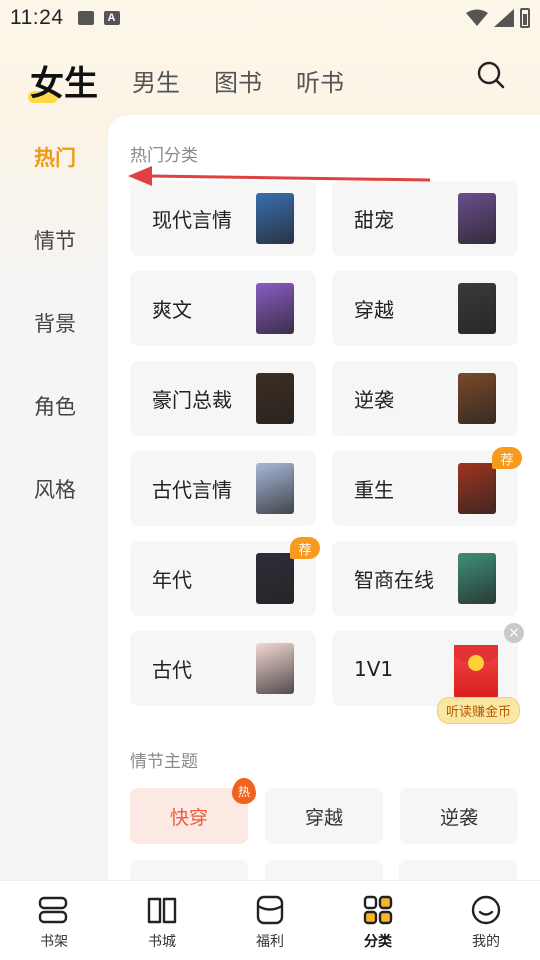 The image size is (540, 960). Describe the element at coordinates (394, 580) in the screenshot. I see `category-label: 智商在线` at that location.